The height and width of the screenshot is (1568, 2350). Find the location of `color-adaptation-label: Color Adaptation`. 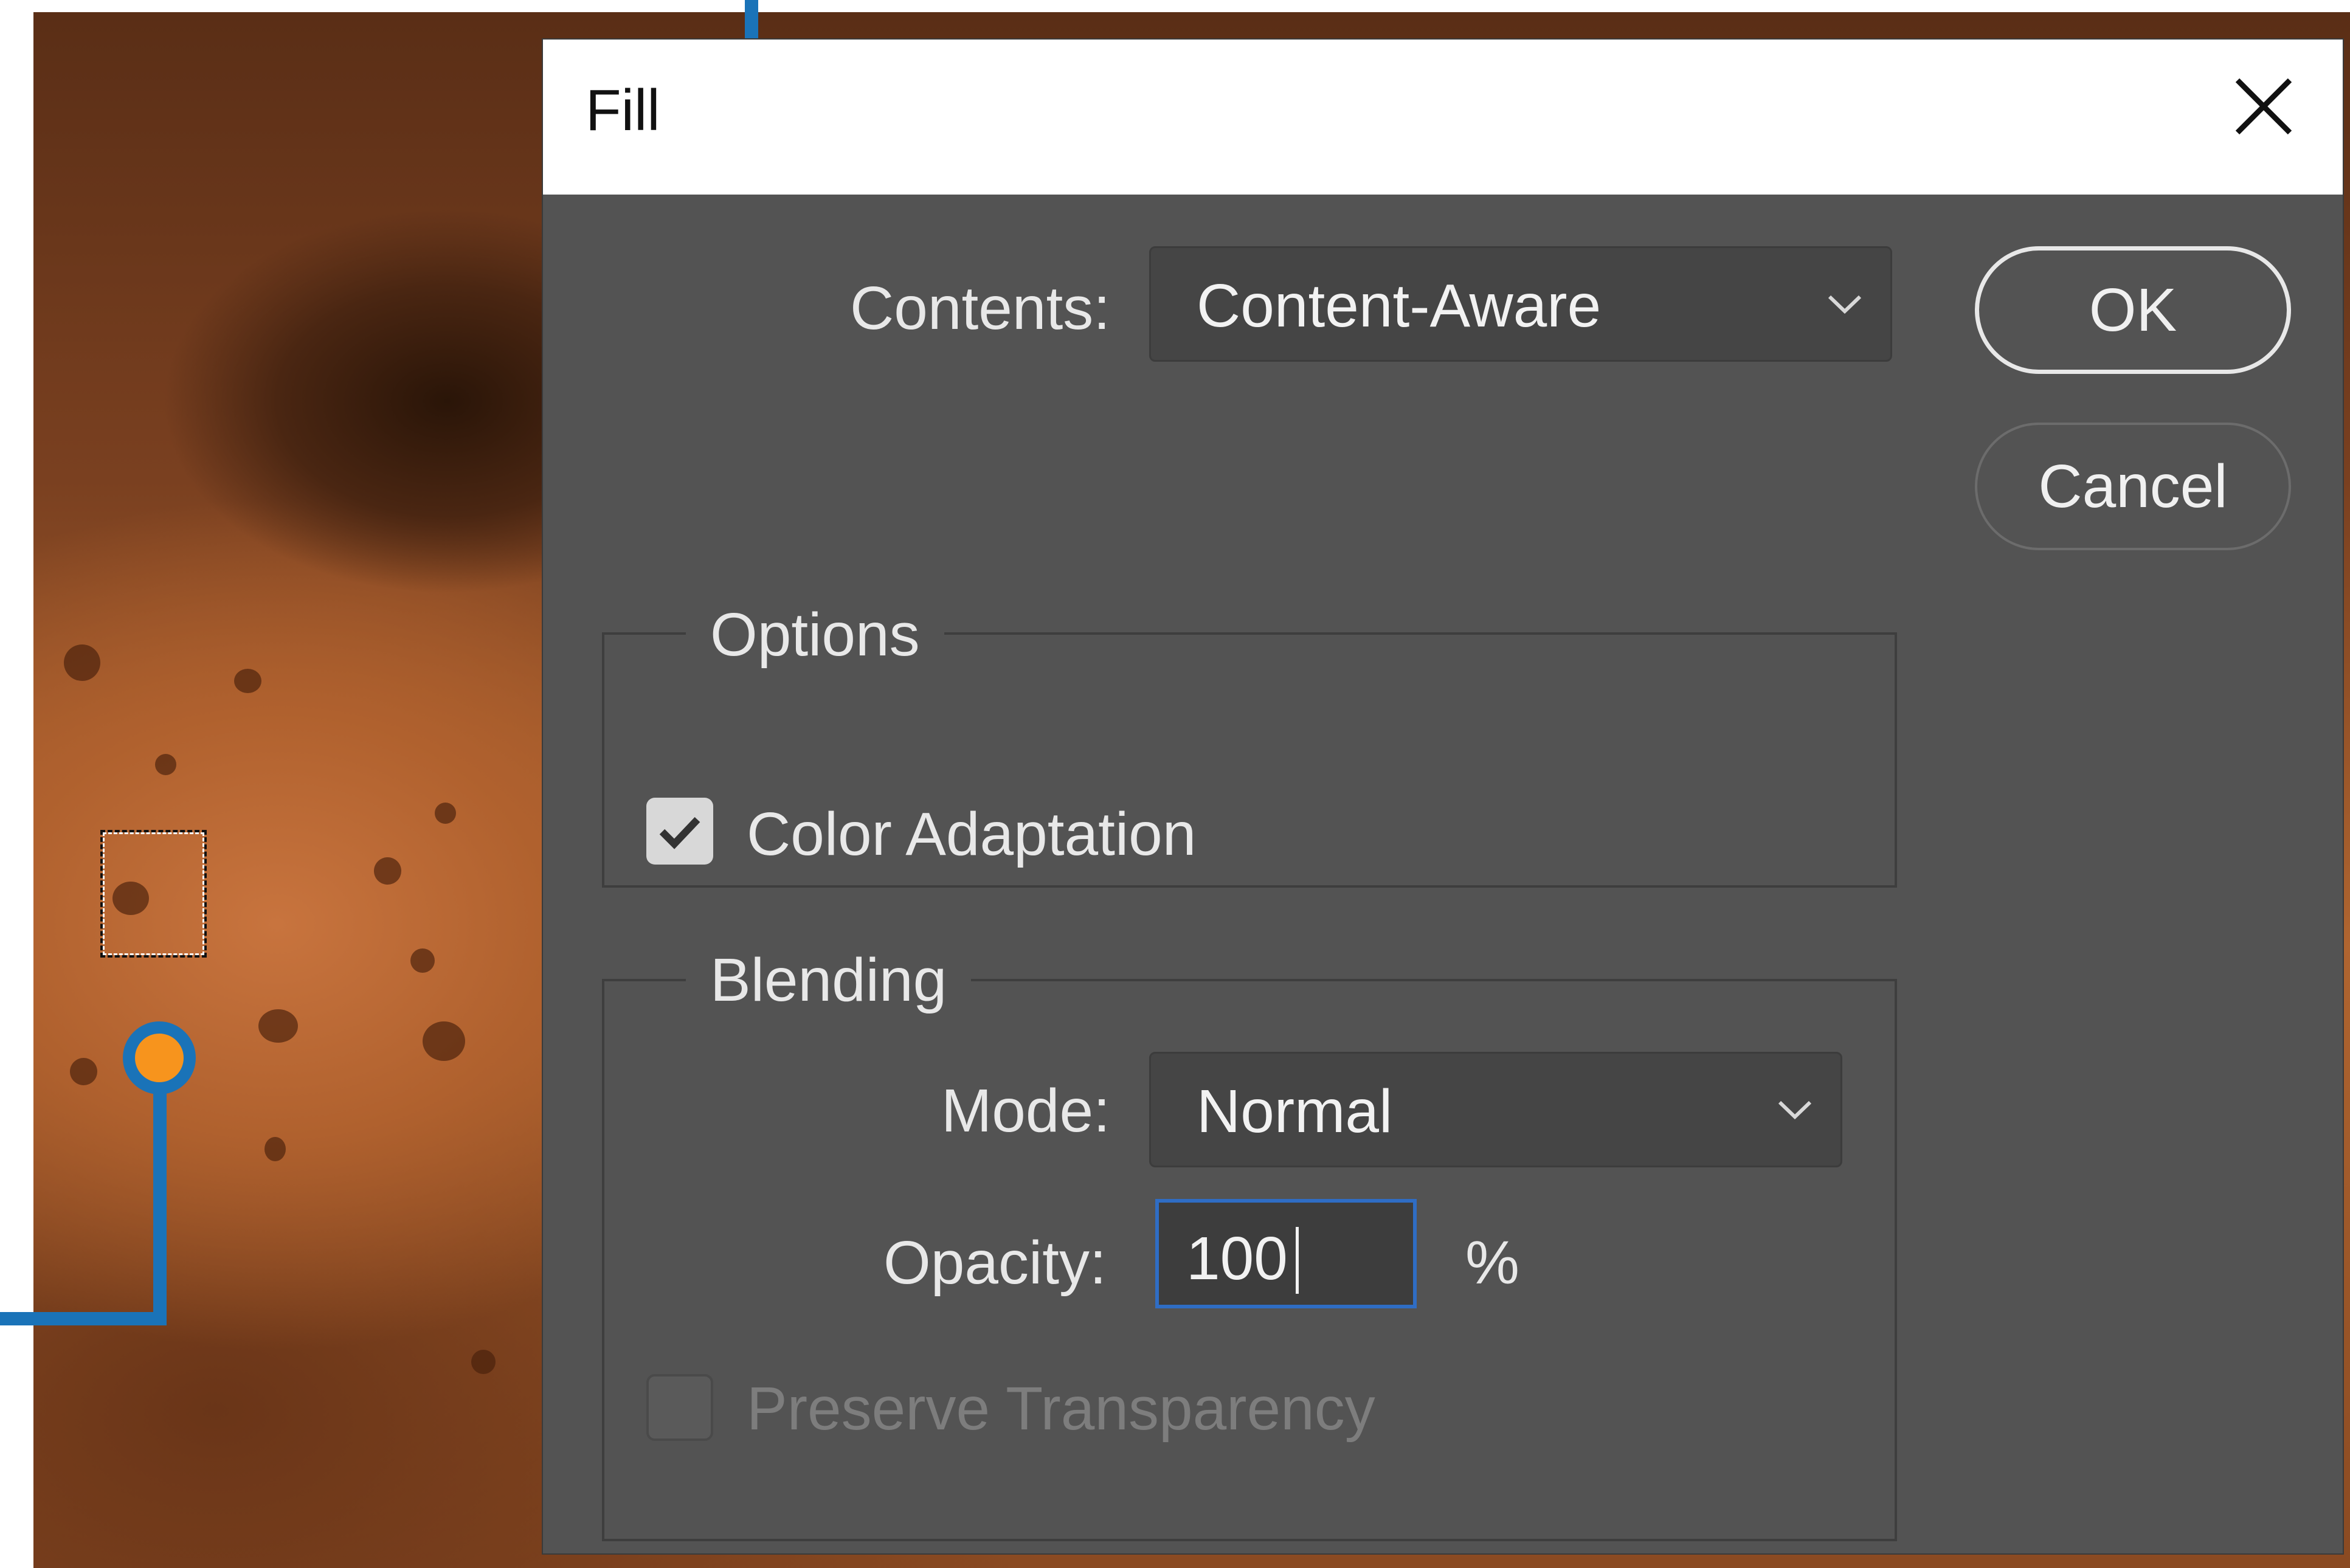

color-adaptation-label: Color Adaptation is located at coordinates (972, 834).